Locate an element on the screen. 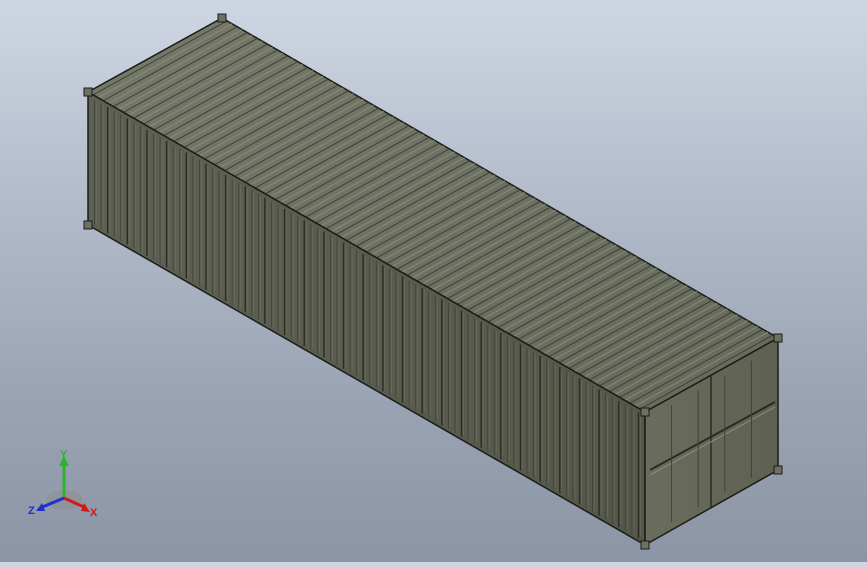 The image size is (867, 567). y-axis-label: Y is located at coordinates (64, 455).